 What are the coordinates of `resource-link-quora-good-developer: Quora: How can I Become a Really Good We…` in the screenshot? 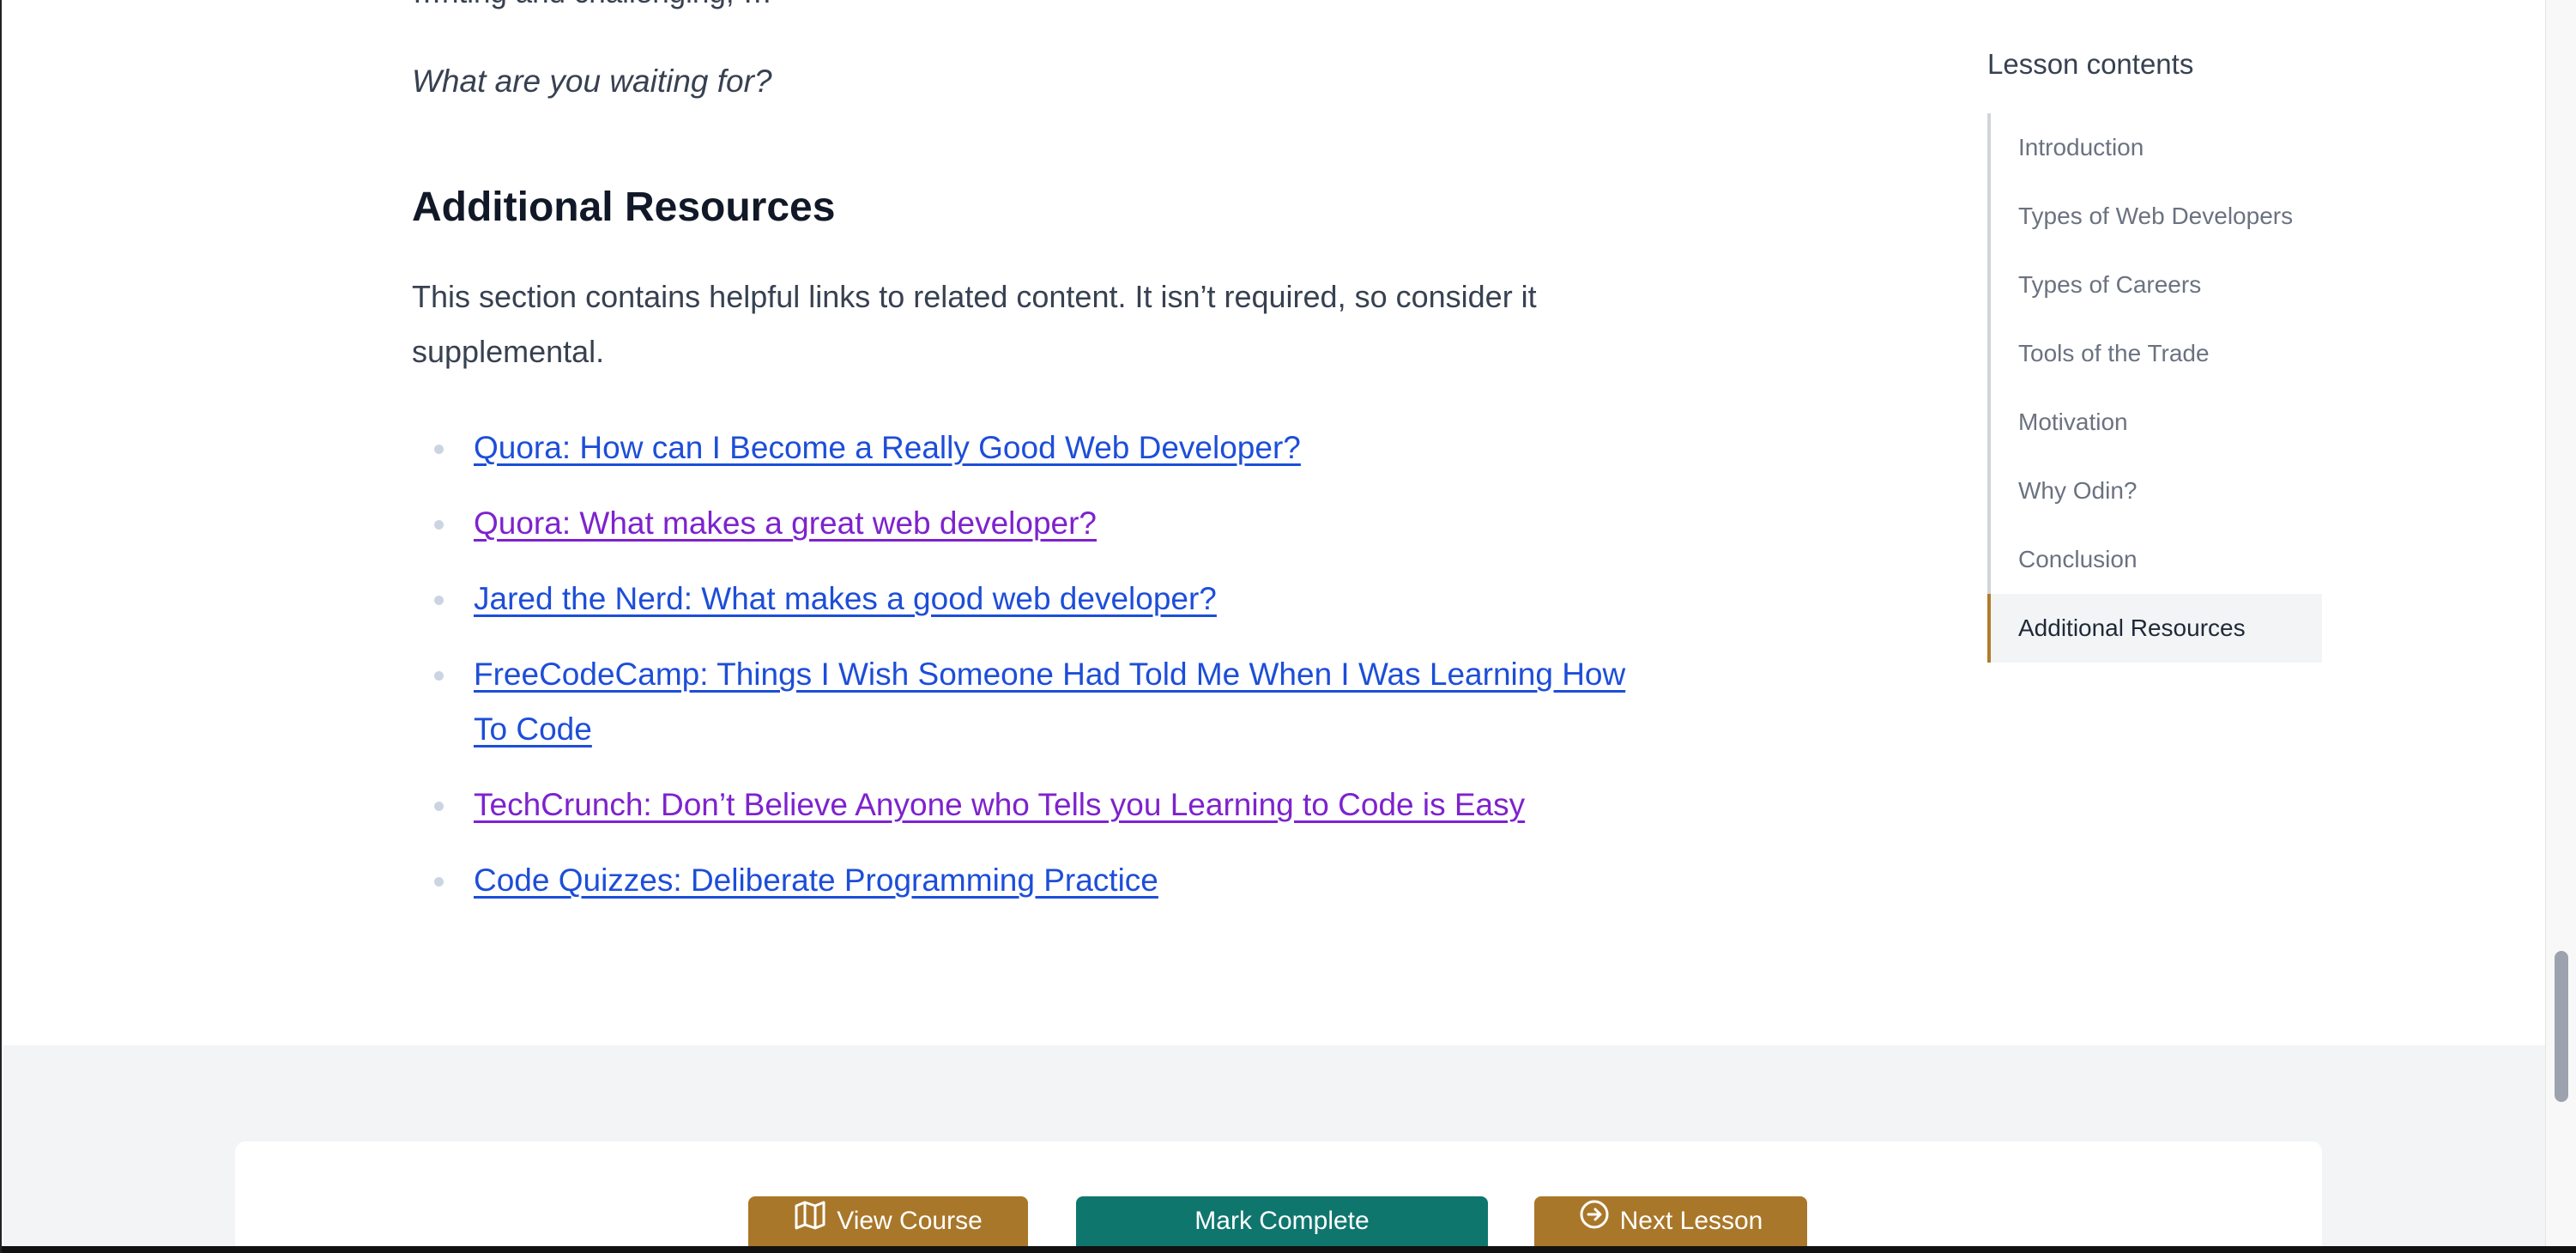 It's located at (887, 448).